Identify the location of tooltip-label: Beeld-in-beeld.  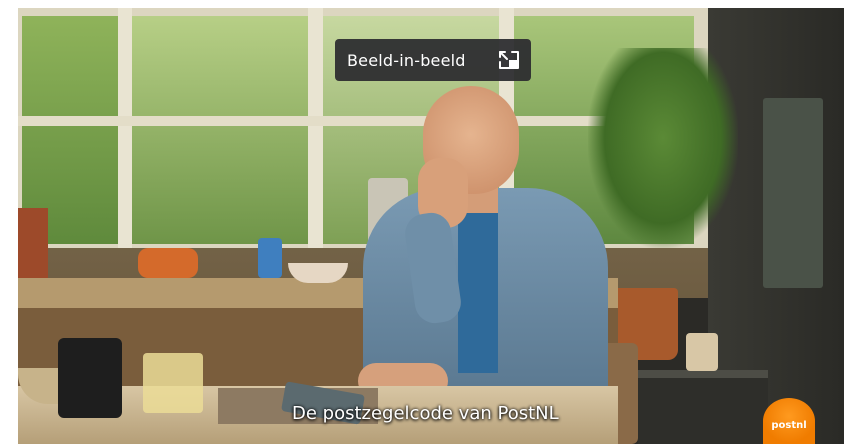
(406, 60).